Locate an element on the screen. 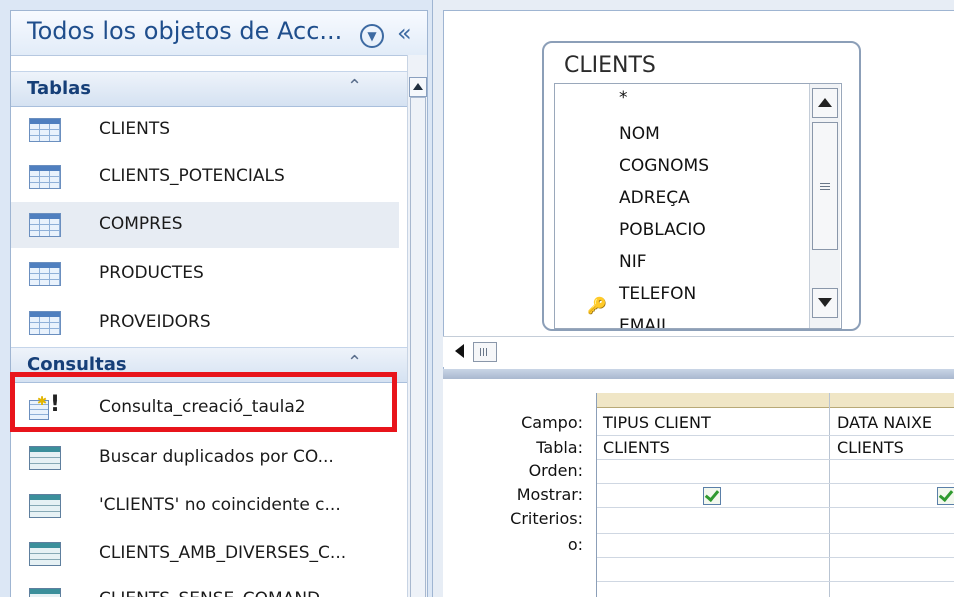 The width and height of the screenshot is (954, 597). group-header-tables: Tablas ⌃ is located at coordinates (209, 89).